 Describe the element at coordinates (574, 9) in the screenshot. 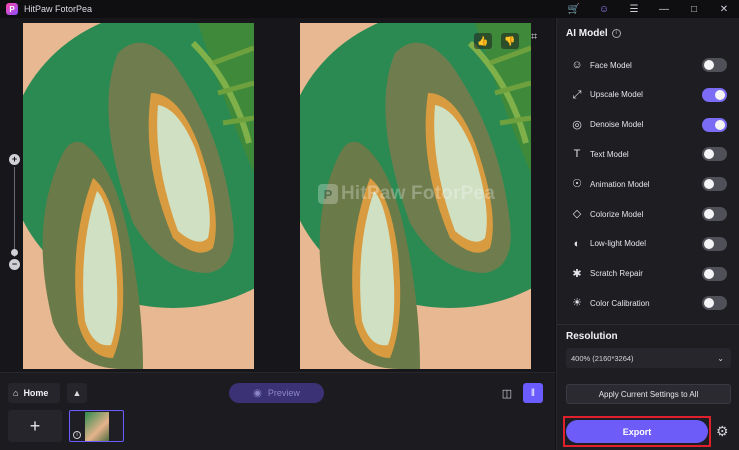

I see `cart-icon: 🛒` at that location.